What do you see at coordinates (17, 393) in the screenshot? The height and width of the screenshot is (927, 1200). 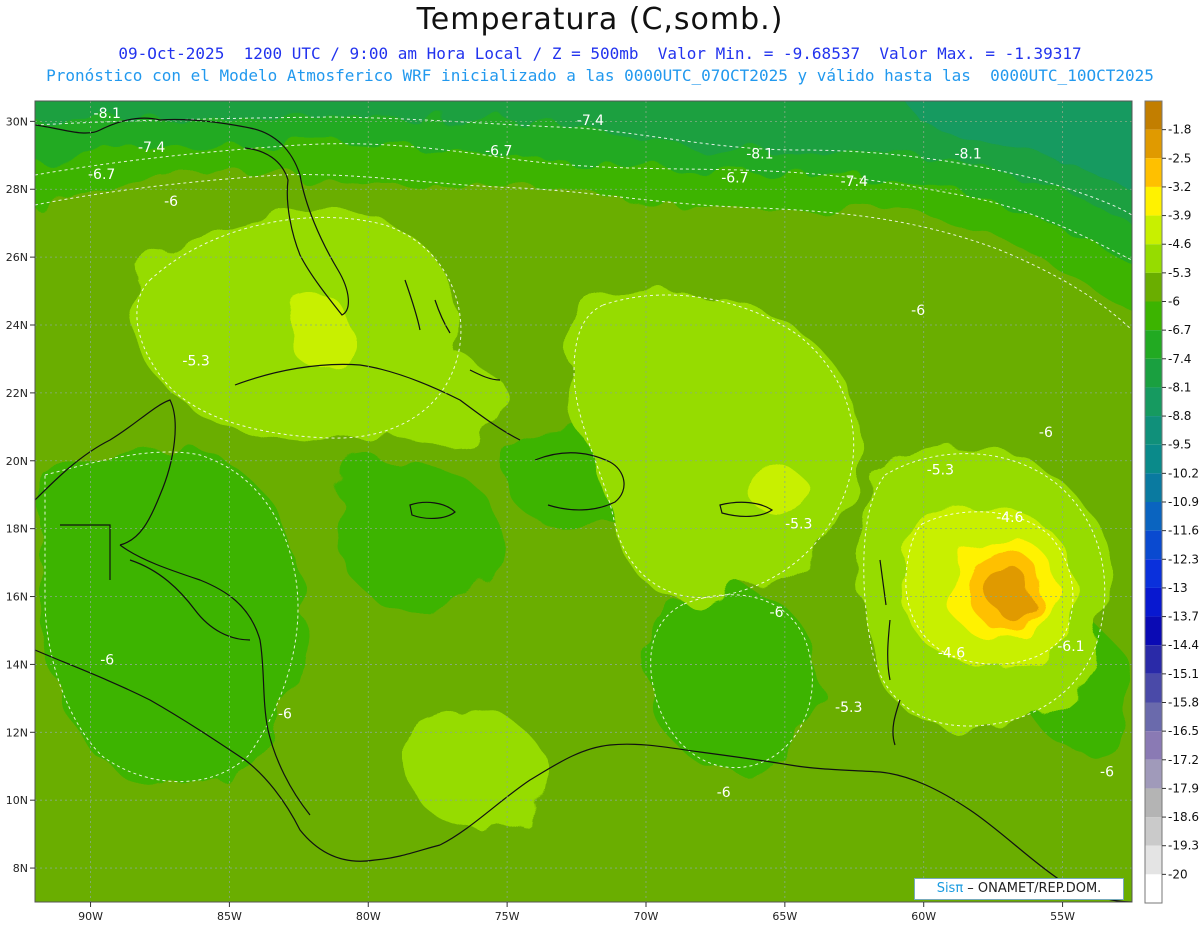 I see `lat-tick-label: 22N` at bounding box center [17, 393].